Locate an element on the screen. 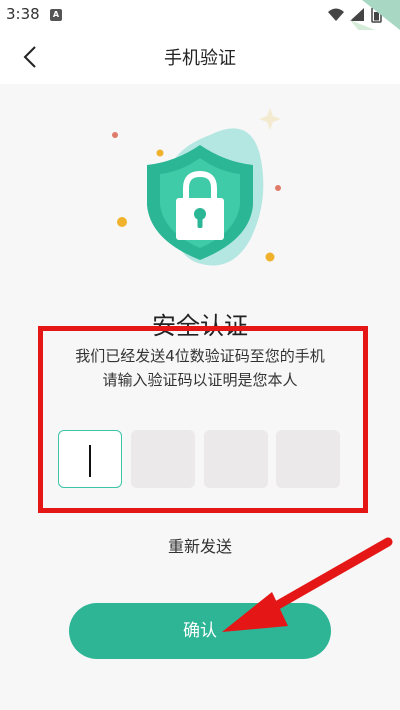 The image size is (400, 710). wifi-icon is located at coordinates (336, 14).